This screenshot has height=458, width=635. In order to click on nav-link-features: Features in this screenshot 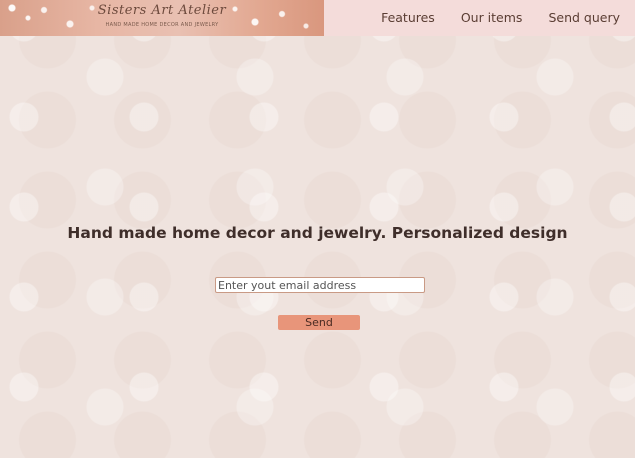, I will do `click(408, 17)`.